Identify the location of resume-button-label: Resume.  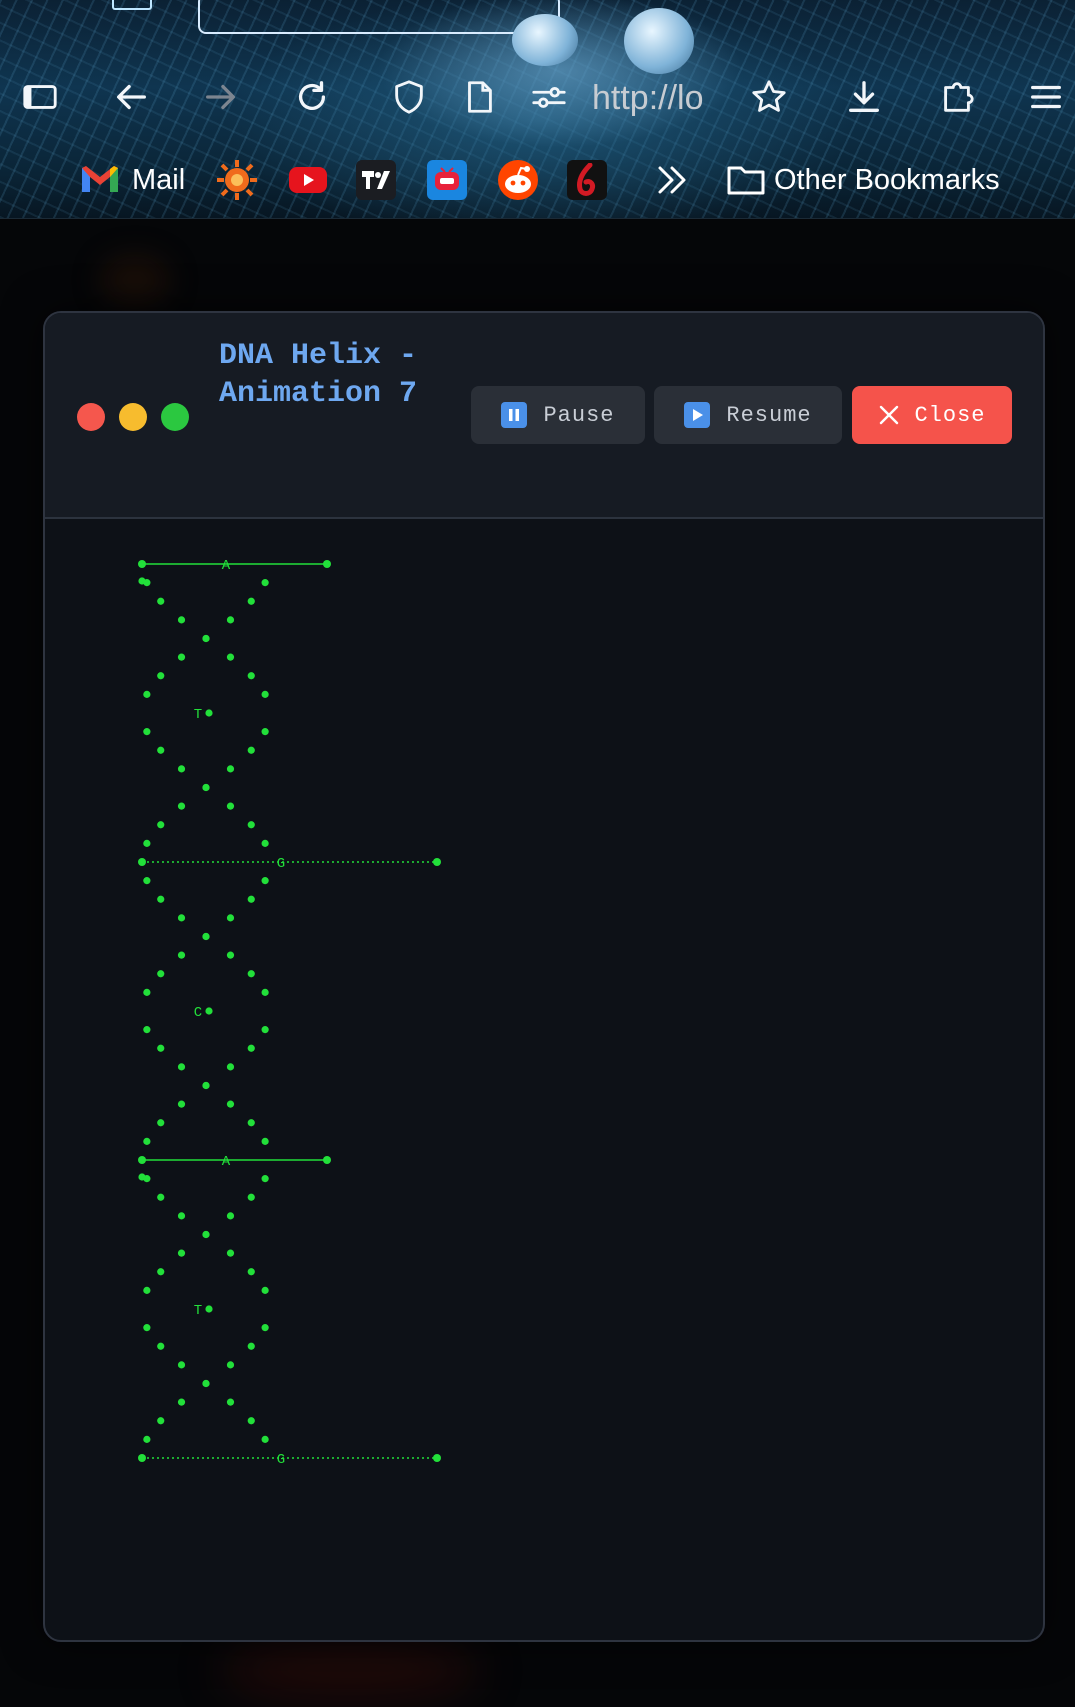
(769, 415).